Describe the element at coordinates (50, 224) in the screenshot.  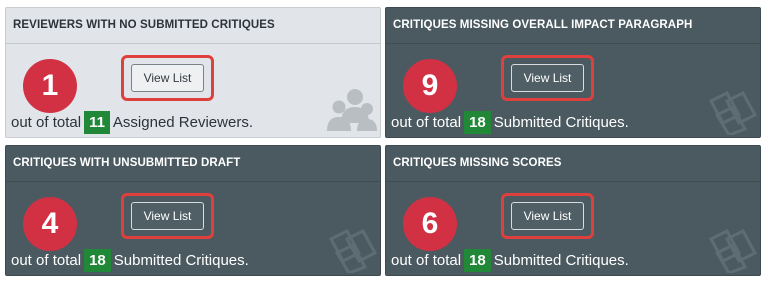
I see `count-badge: 4` at that location.